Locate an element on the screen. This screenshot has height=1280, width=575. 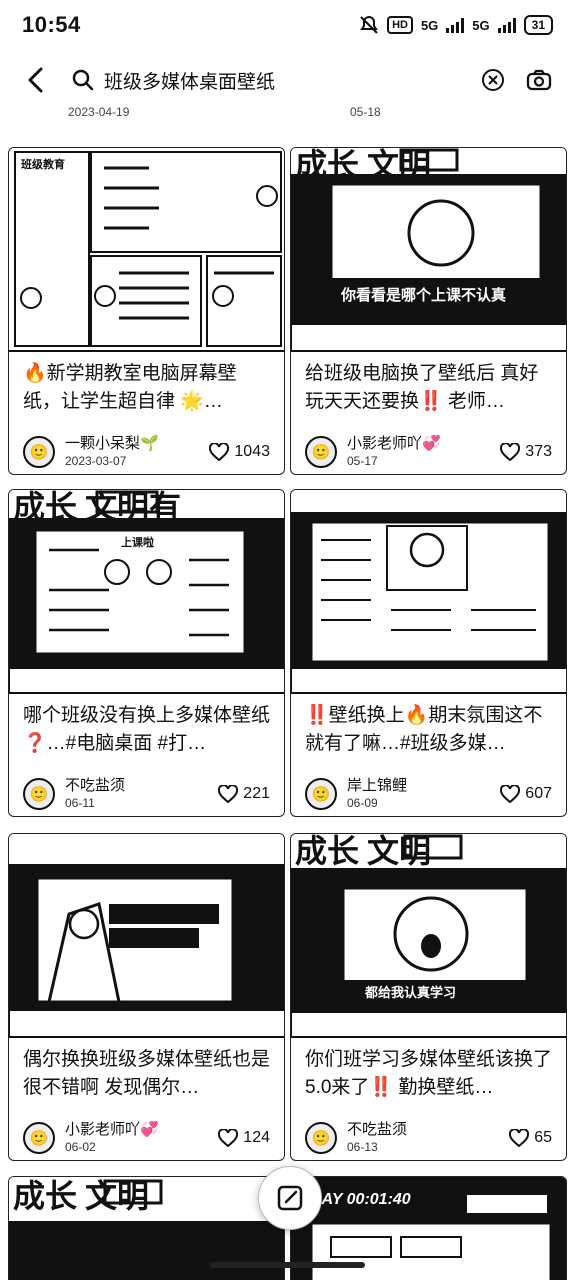
hd-badge: HD is located at coordinates (400, 25).